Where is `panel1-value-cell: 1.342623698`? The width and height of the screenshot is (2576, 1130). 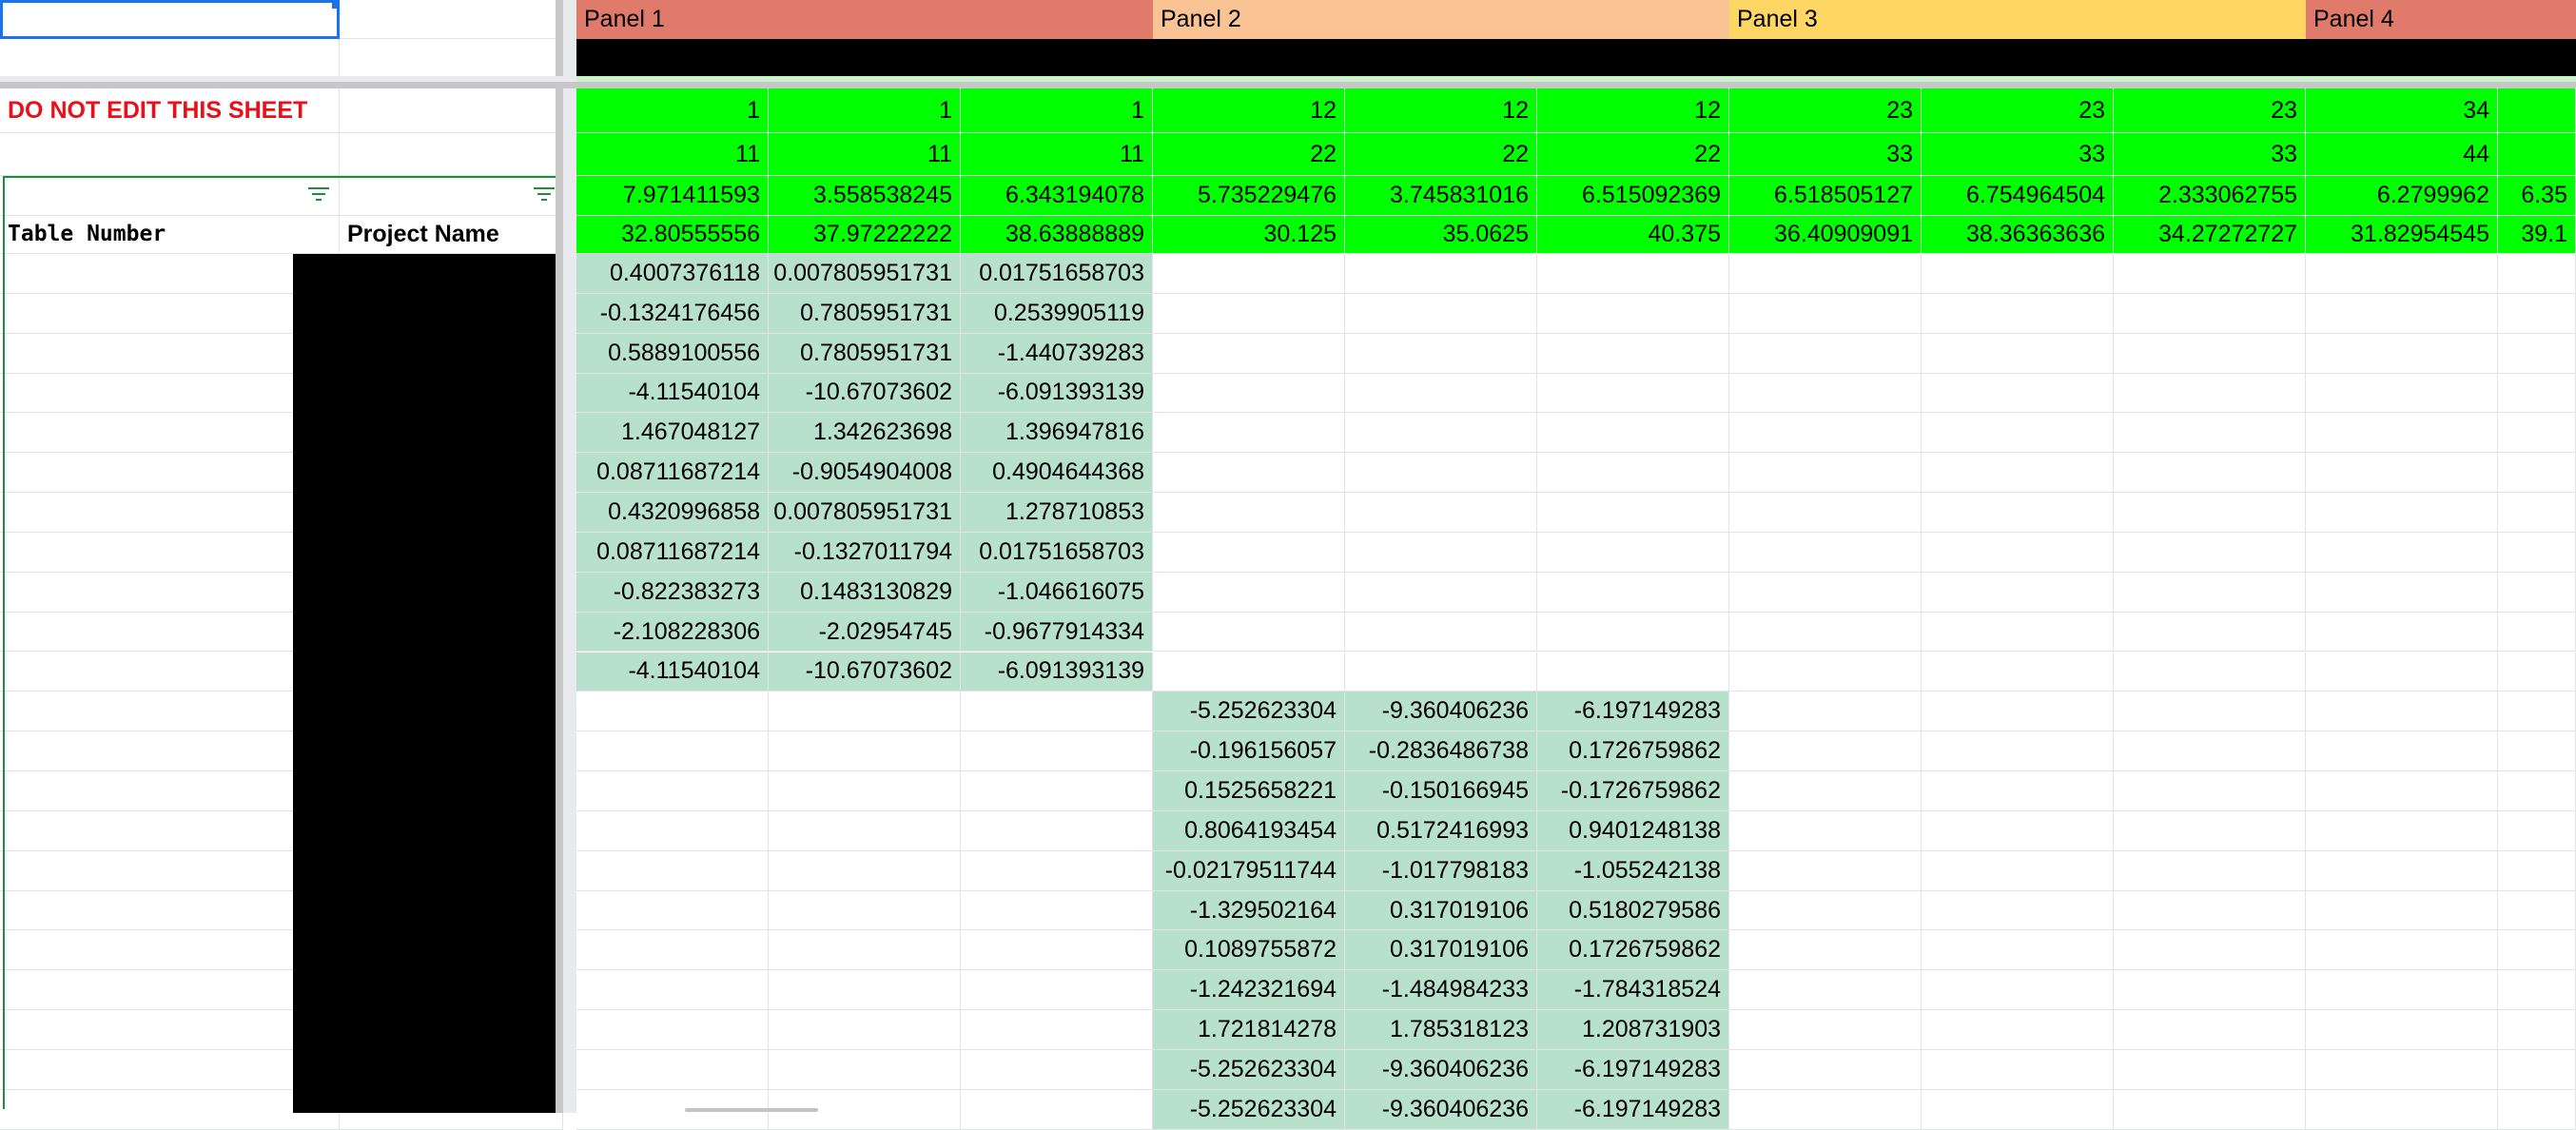 panel1-value-cell: 1.342623698 is located at coordinates (865, 433).